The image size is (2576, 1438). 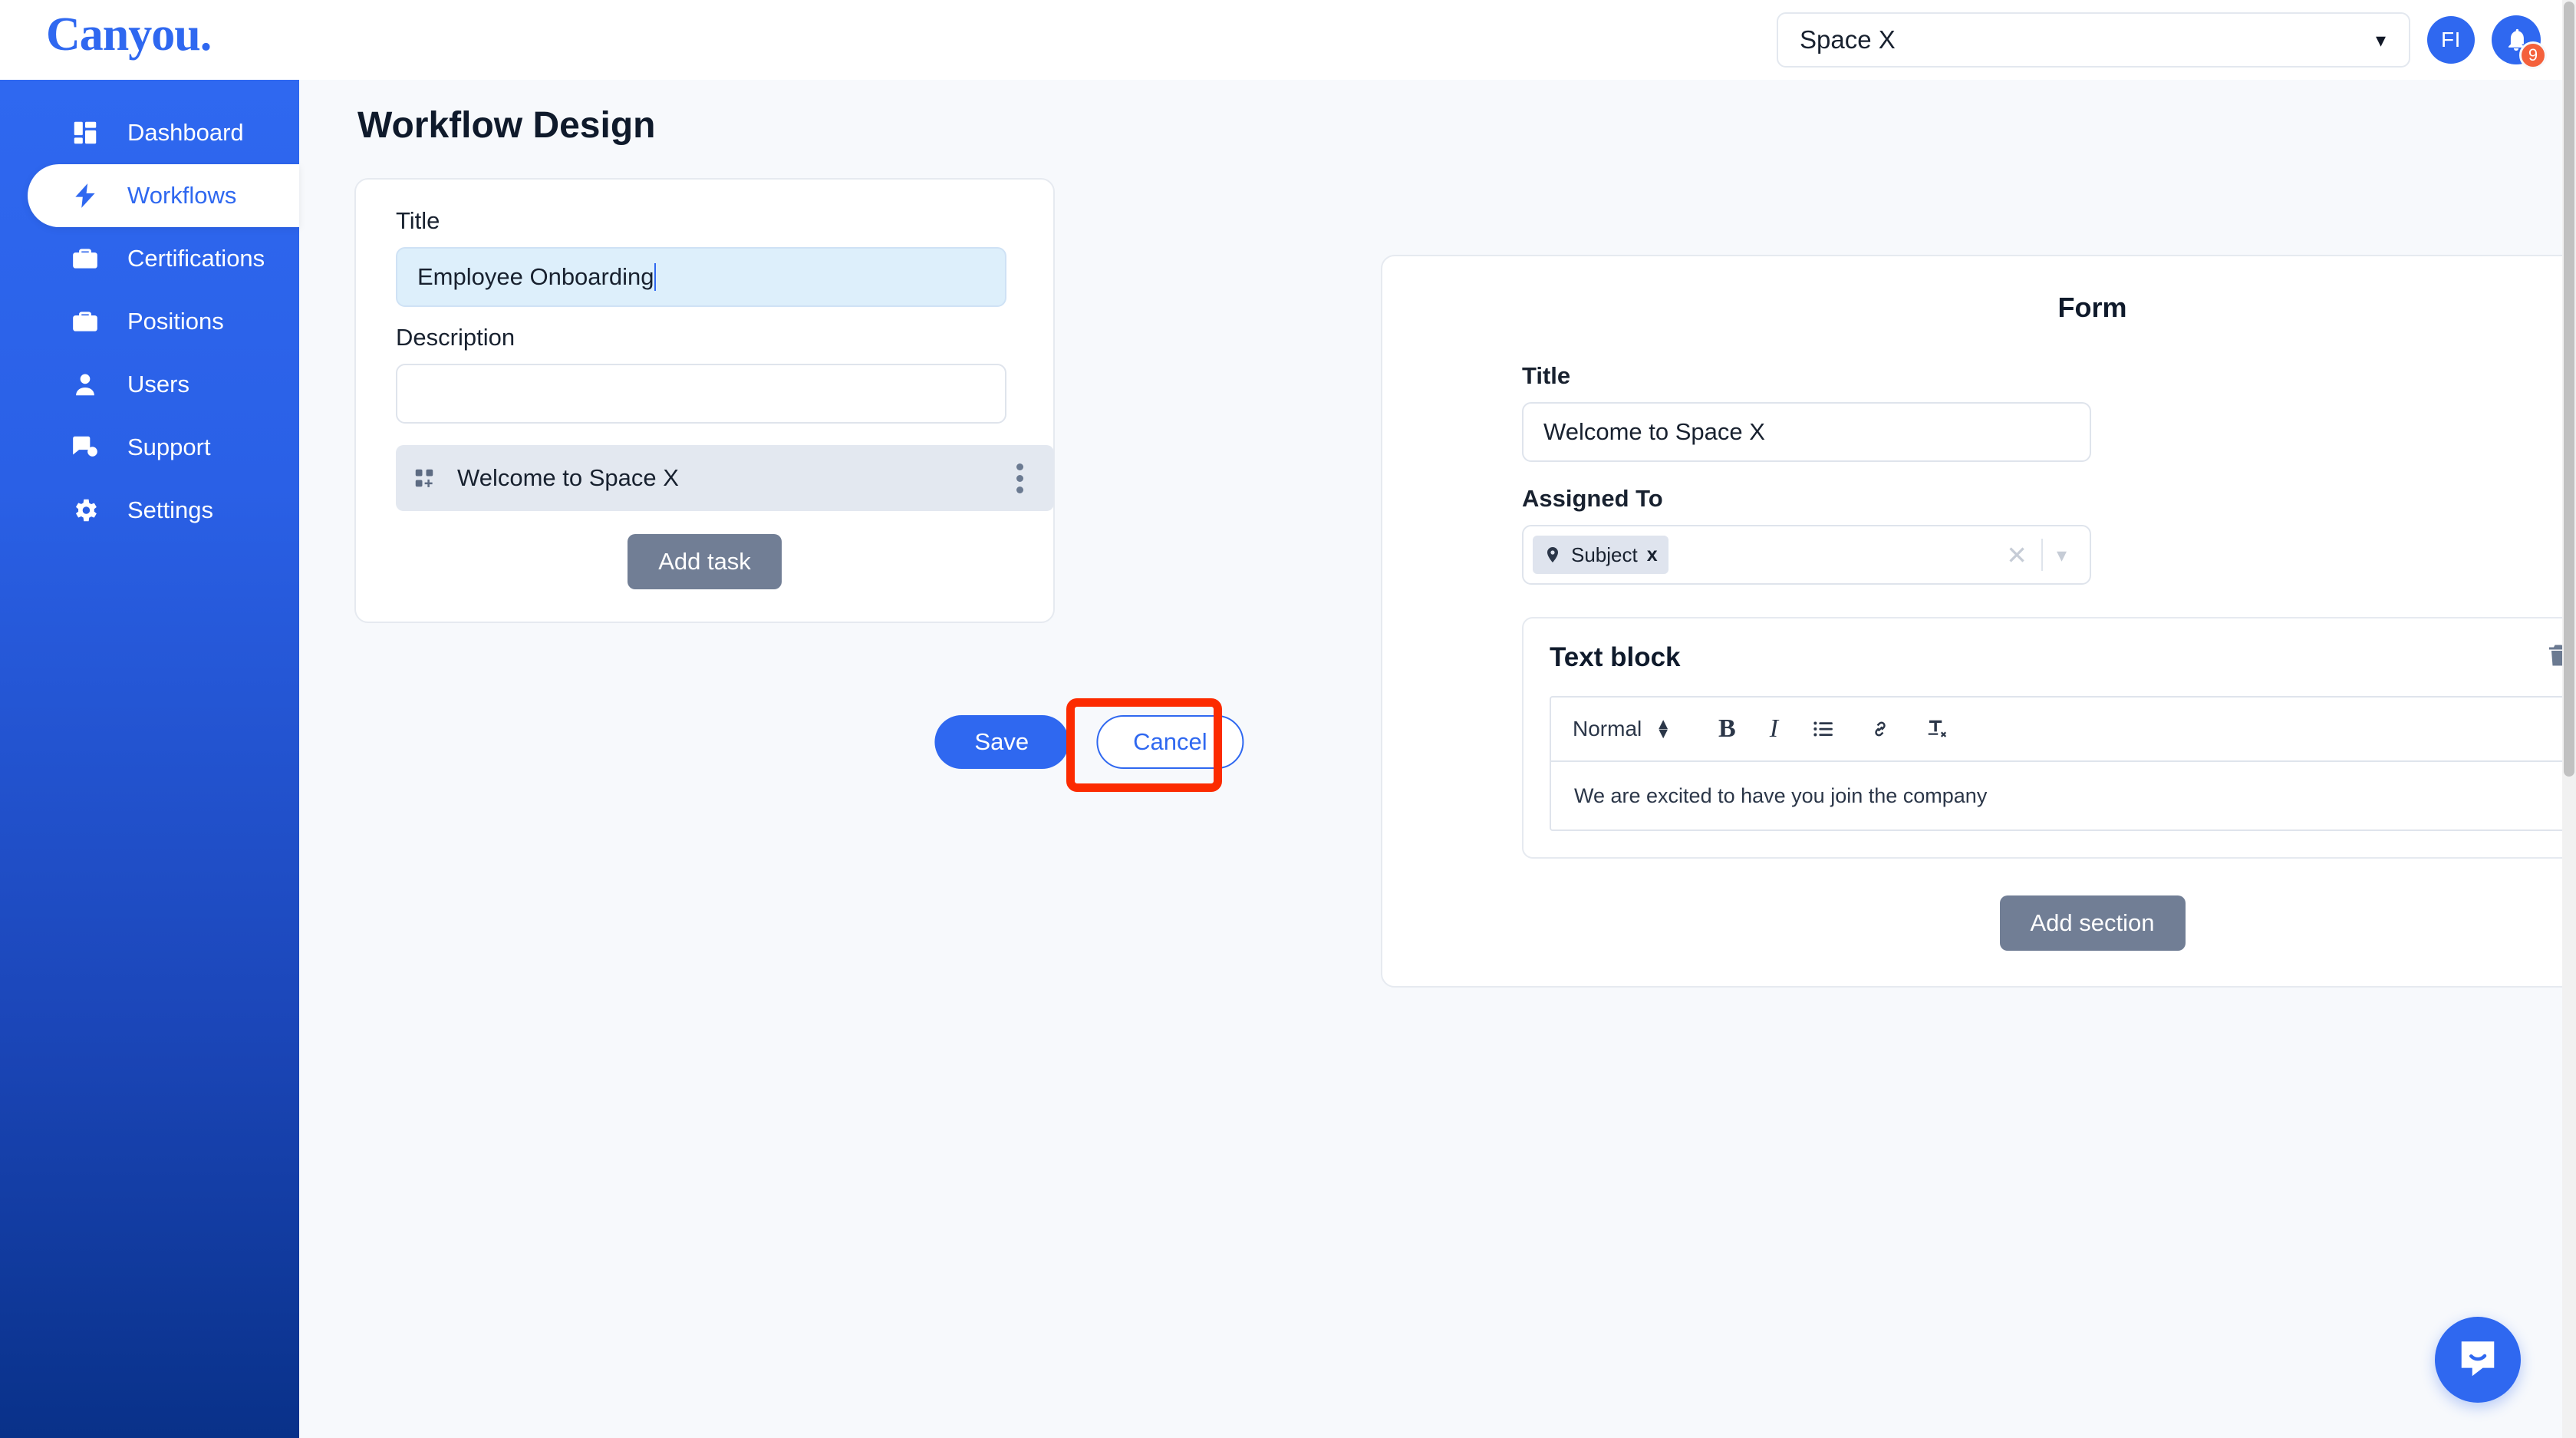 I want to click on save-button: Save, so click(x=1001, y=742).